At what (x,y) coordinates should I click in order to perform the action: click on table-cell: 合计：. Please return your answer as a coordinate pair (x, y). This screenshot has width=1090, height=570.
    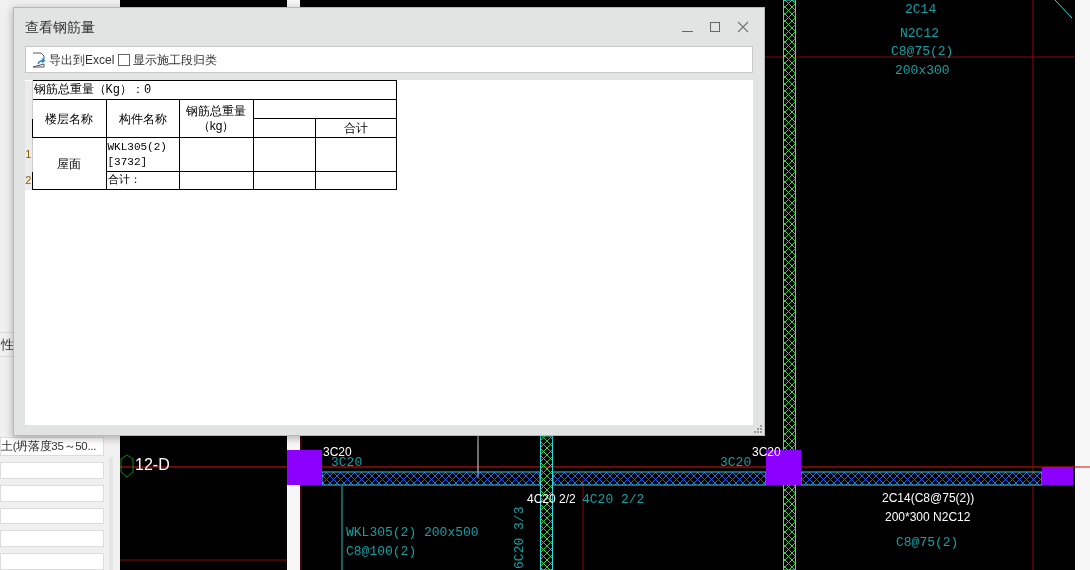
    Looking at the image, I should click on (142, 180).